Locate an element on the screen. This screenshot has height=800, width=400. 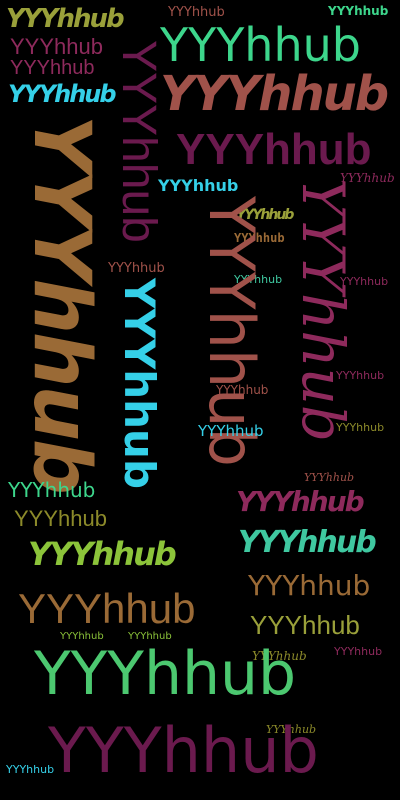
word-24: YYYhhub is located at coordinates (360, 427).